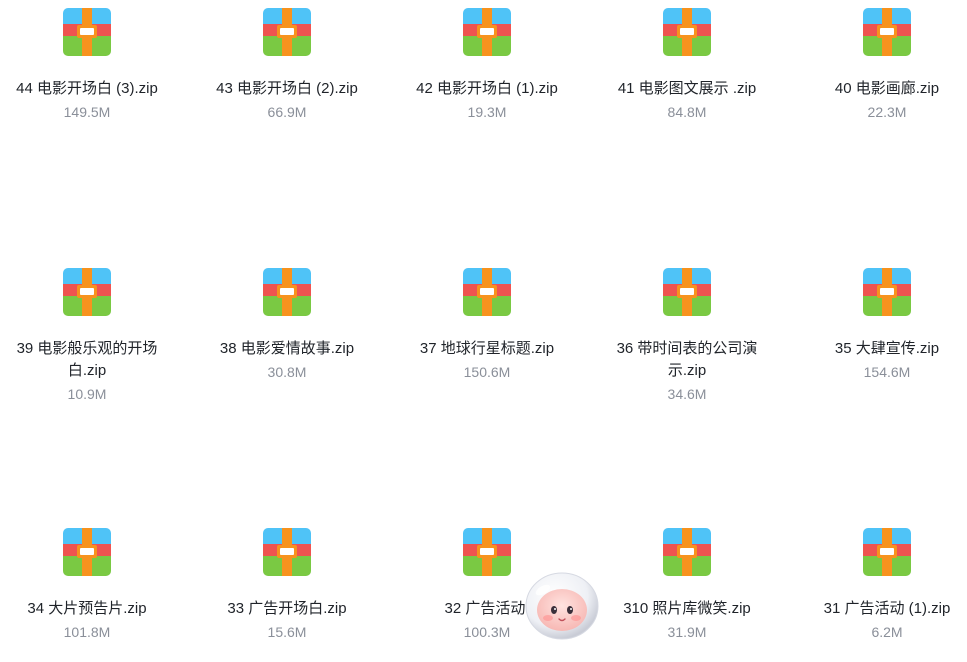 The image size is (967, 662). What do you see at coordinates (687, 336) in the screenshot?
I see `file-item: 36 带时间表的公司演示.zip 34.6M` at bounding box center [687, 336].